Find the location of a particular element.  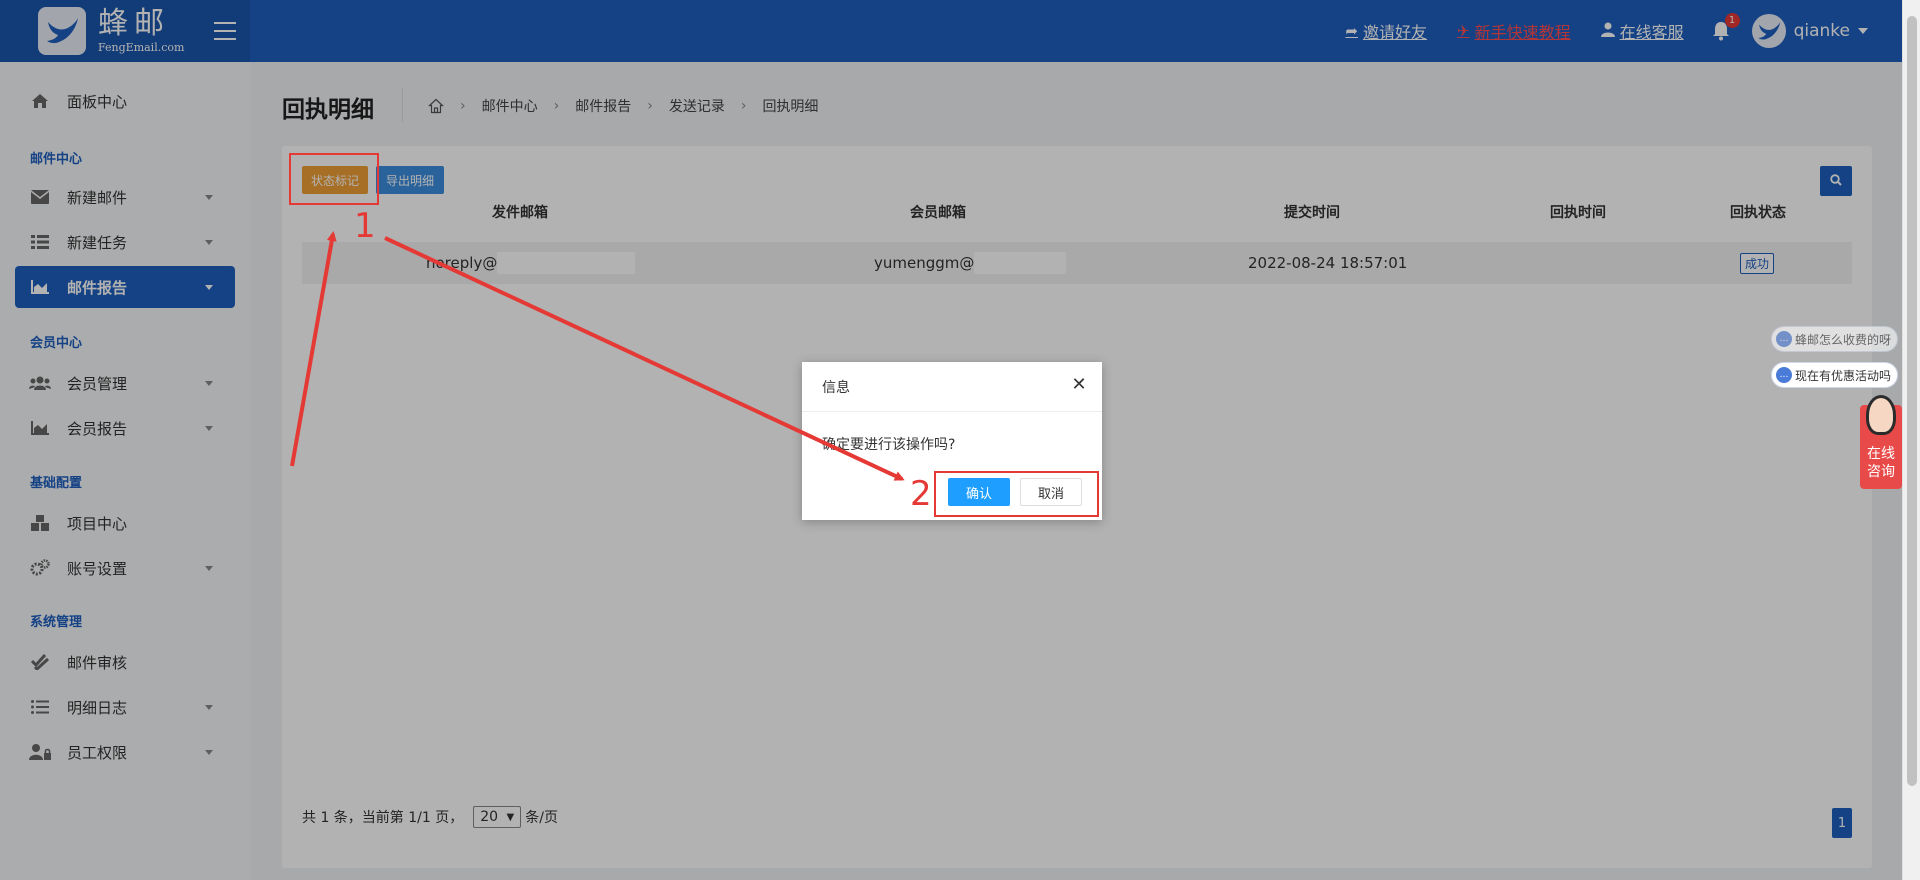

page-scrollbar is located at coordinates (1911, 440).